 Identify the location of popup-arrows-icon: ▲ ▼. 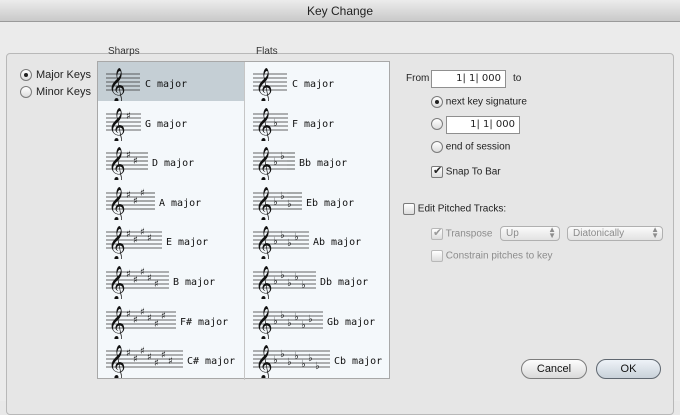
(655, 232).